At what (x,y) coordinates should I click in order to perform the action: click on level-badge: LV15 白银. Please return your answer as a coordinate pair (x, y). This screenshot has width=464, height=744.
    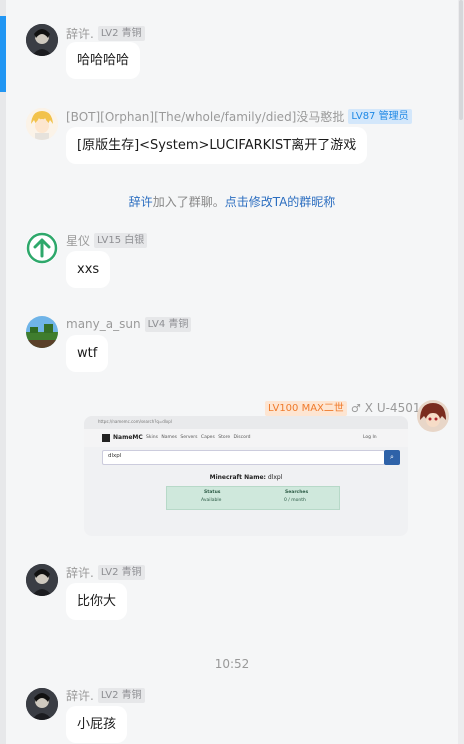
    Looking at the image, I should click on (121, 240).